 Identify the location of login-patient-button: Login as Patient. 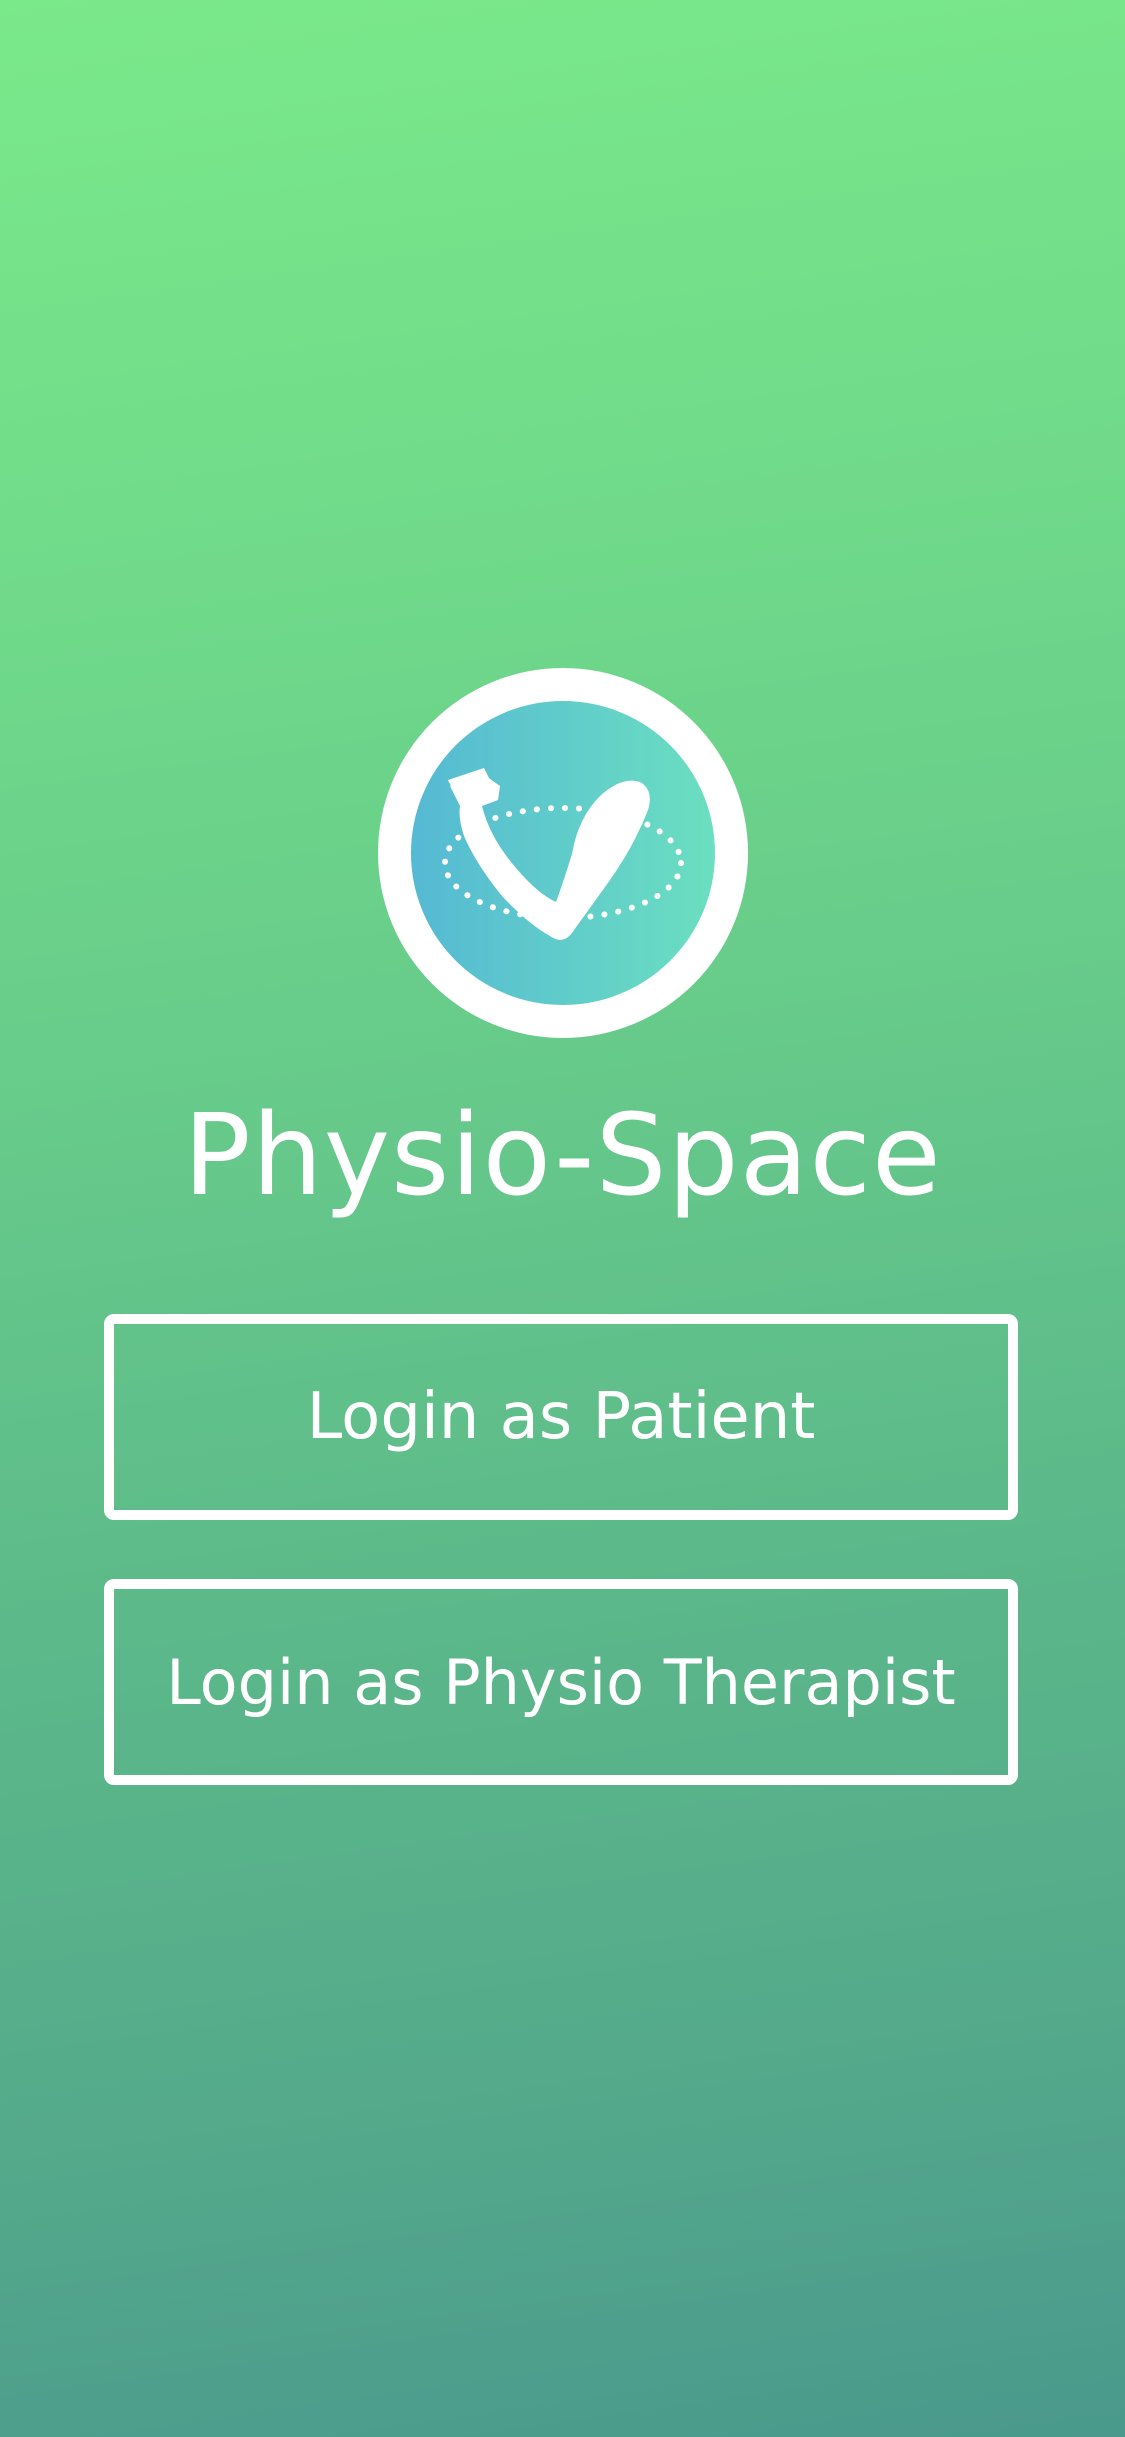
(561, 1417).